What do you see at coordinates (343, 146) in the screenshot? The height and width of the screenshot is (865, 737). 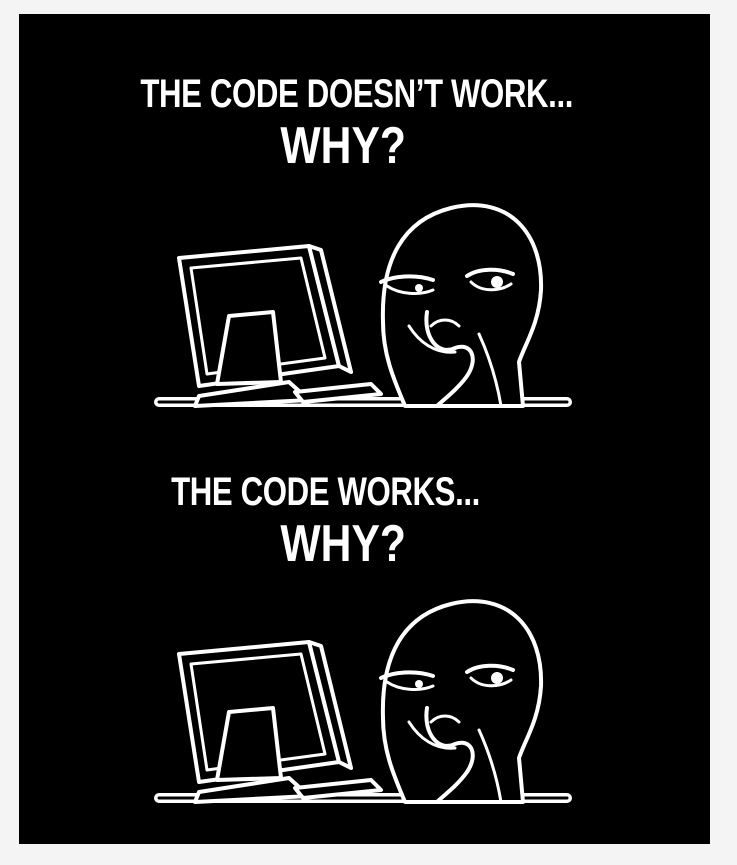 I see `panel-1-caption-line-2: WHY?` at bounding box center [343, 146].